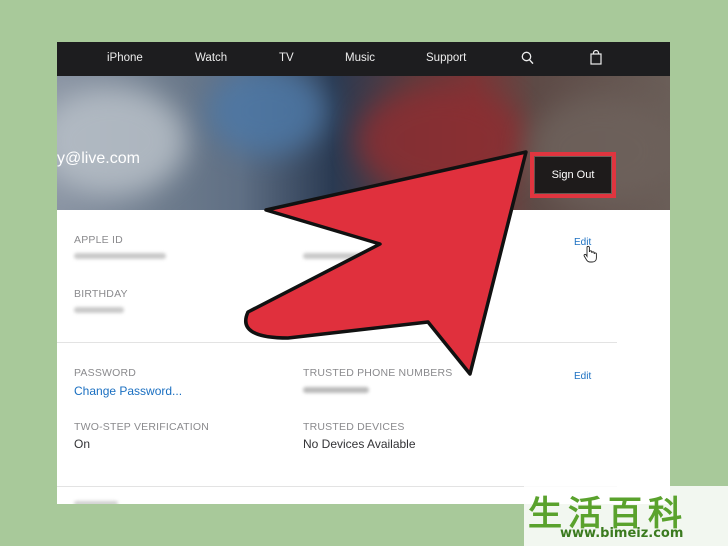 The width and height of the screenshot is (728, 546). What do you see at coordinates (622, 533) in the screenshot?
I see `watermark-url: www.bimeiz.com` at bounding box center [622, 533].